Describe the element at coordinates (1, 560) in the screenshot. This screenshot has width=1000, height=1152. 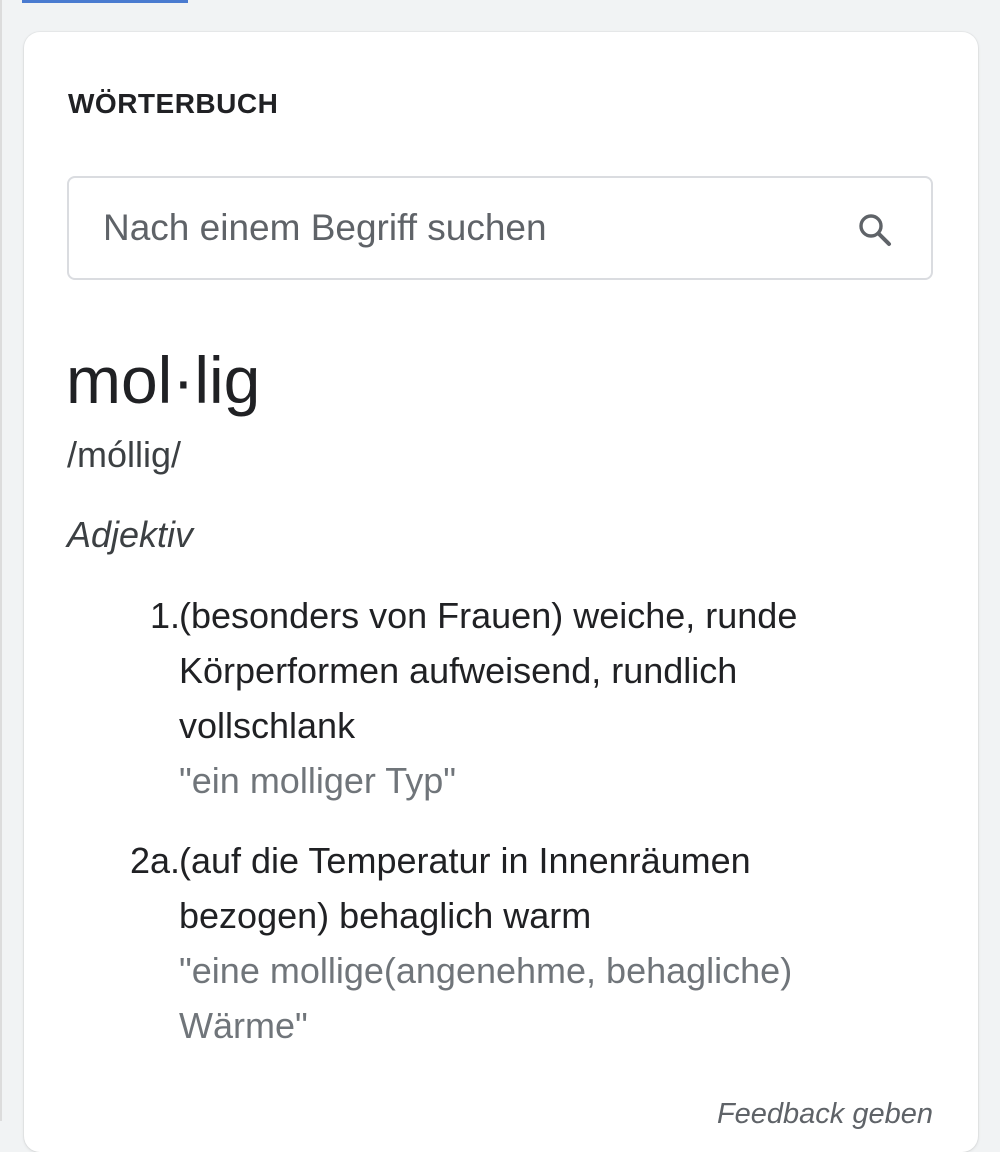
I see `window-edge` at that location.